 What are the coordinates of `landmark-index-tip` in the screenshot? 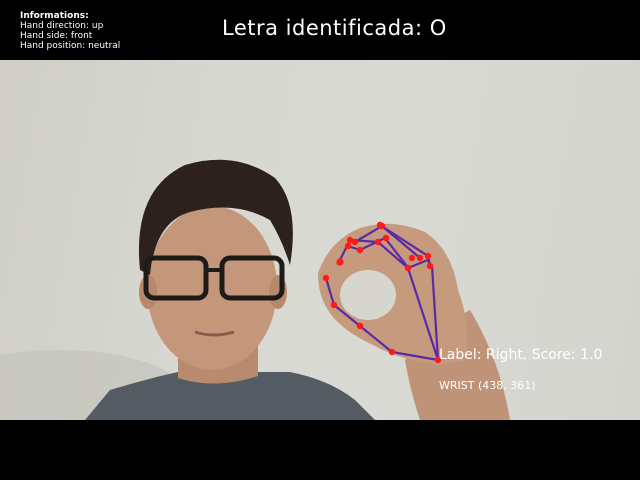 It's located at (340, 262).